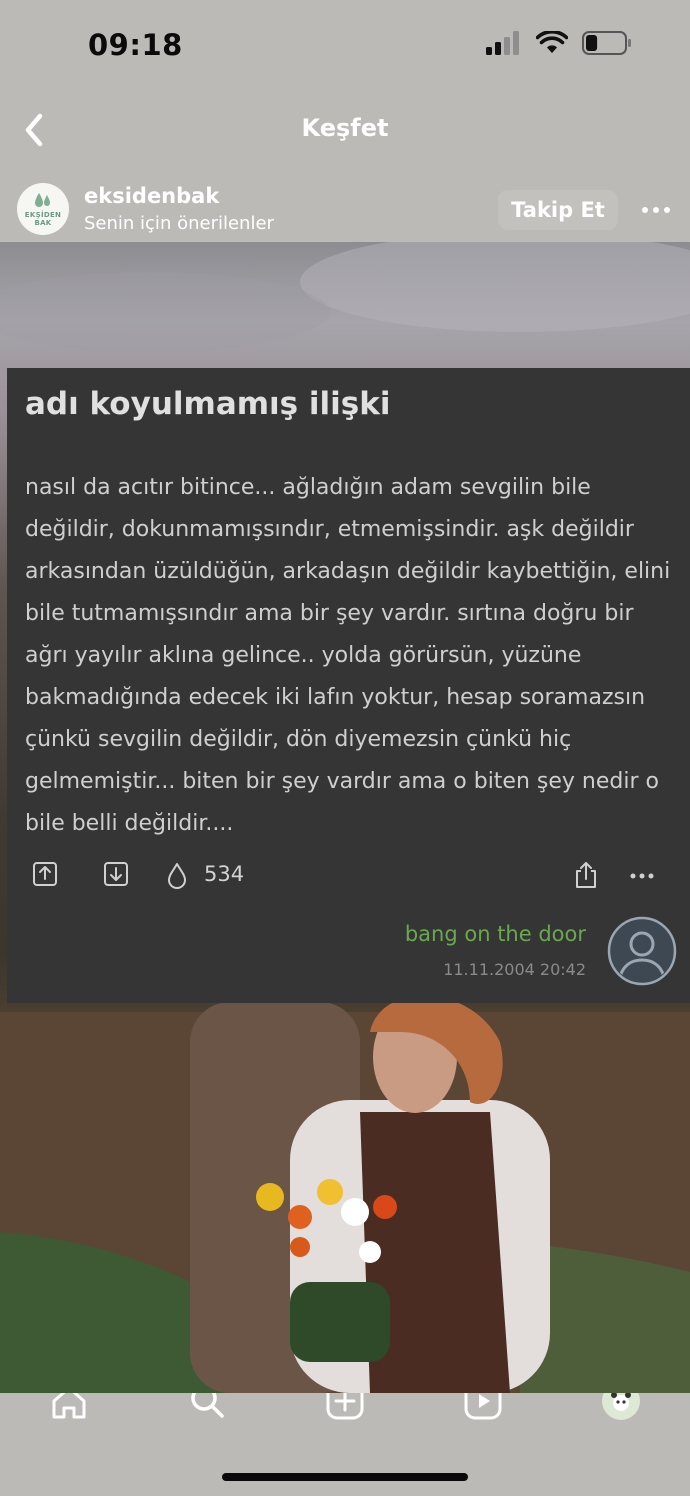 This screenshot has width=690, height=1496. I want to click on tab-home, so click(69, 1407).